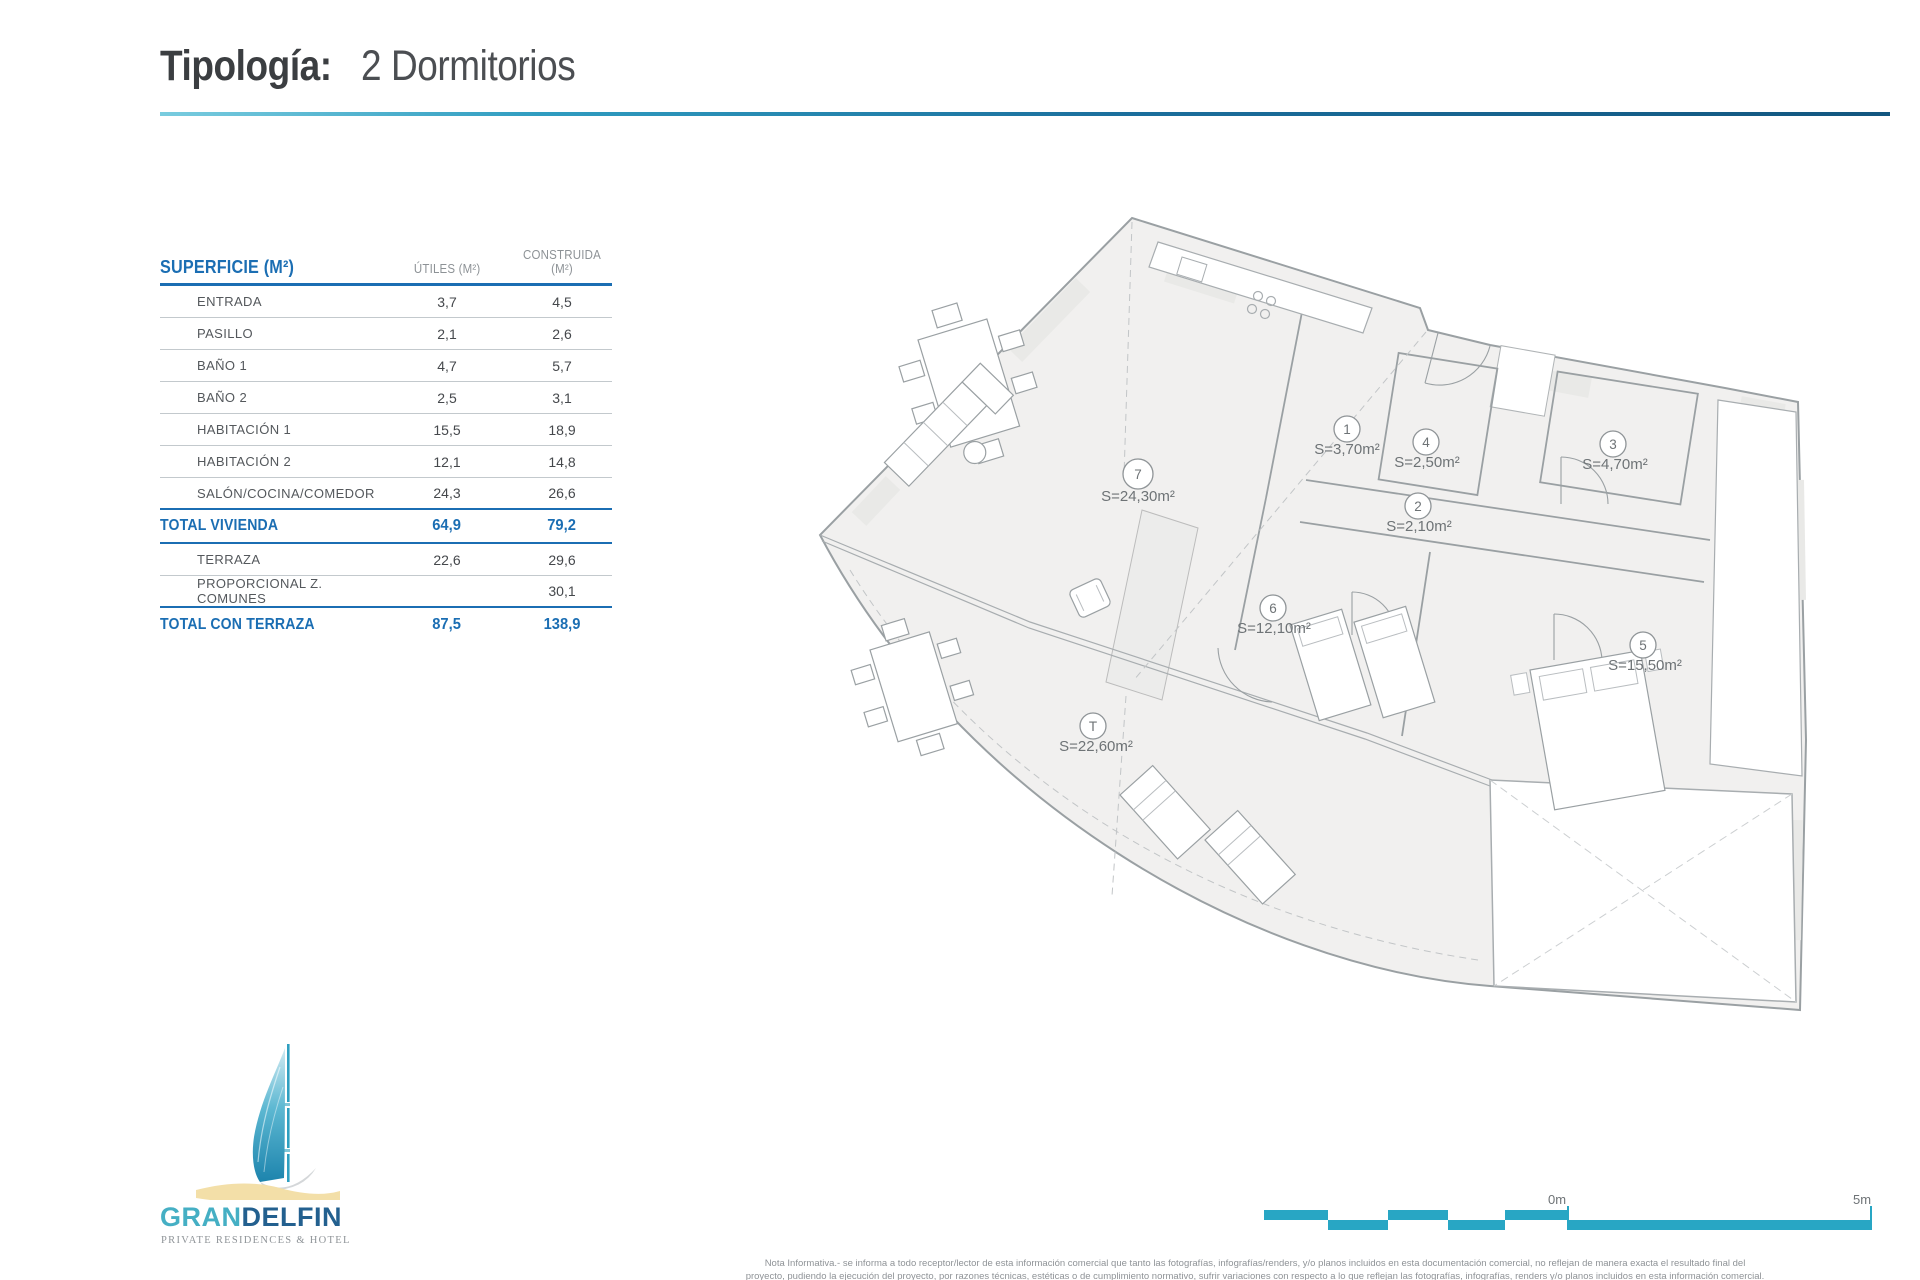 The width and height of the screenshot is (1920, 1280). I want to click on svg-text: 7, so click(1138, 474).